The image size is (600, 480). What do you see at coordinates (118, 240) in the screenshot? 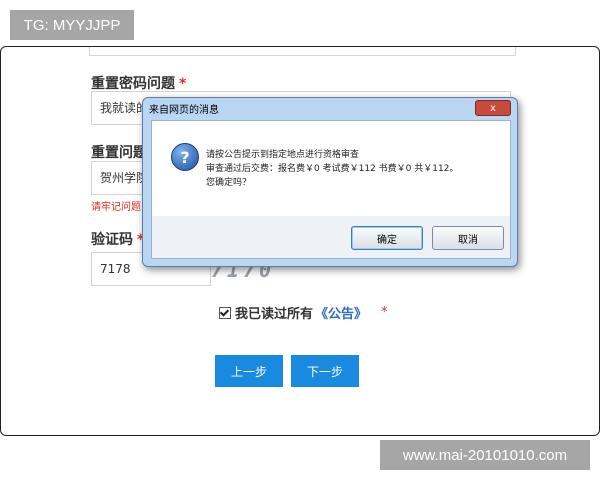
I see `captcha-label: 验证码 *` at bounding box center [118, 240].